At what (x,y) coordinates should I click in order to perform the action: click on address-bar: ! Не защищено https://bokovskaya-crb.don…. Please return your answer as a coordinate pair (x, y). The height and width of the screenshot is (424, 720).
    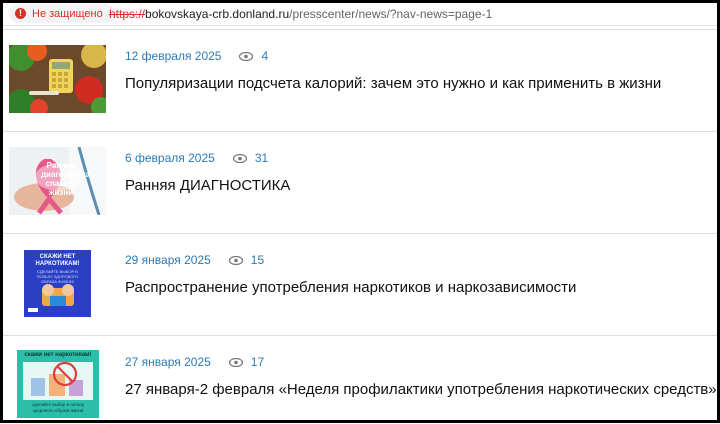
    Looking at the image, I should click on (360, 14).